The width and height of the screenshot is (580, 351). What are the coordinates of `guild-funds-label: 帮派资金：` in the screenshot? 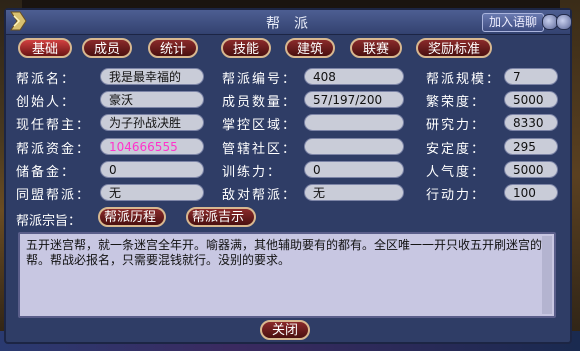 It's located at (54, 149).